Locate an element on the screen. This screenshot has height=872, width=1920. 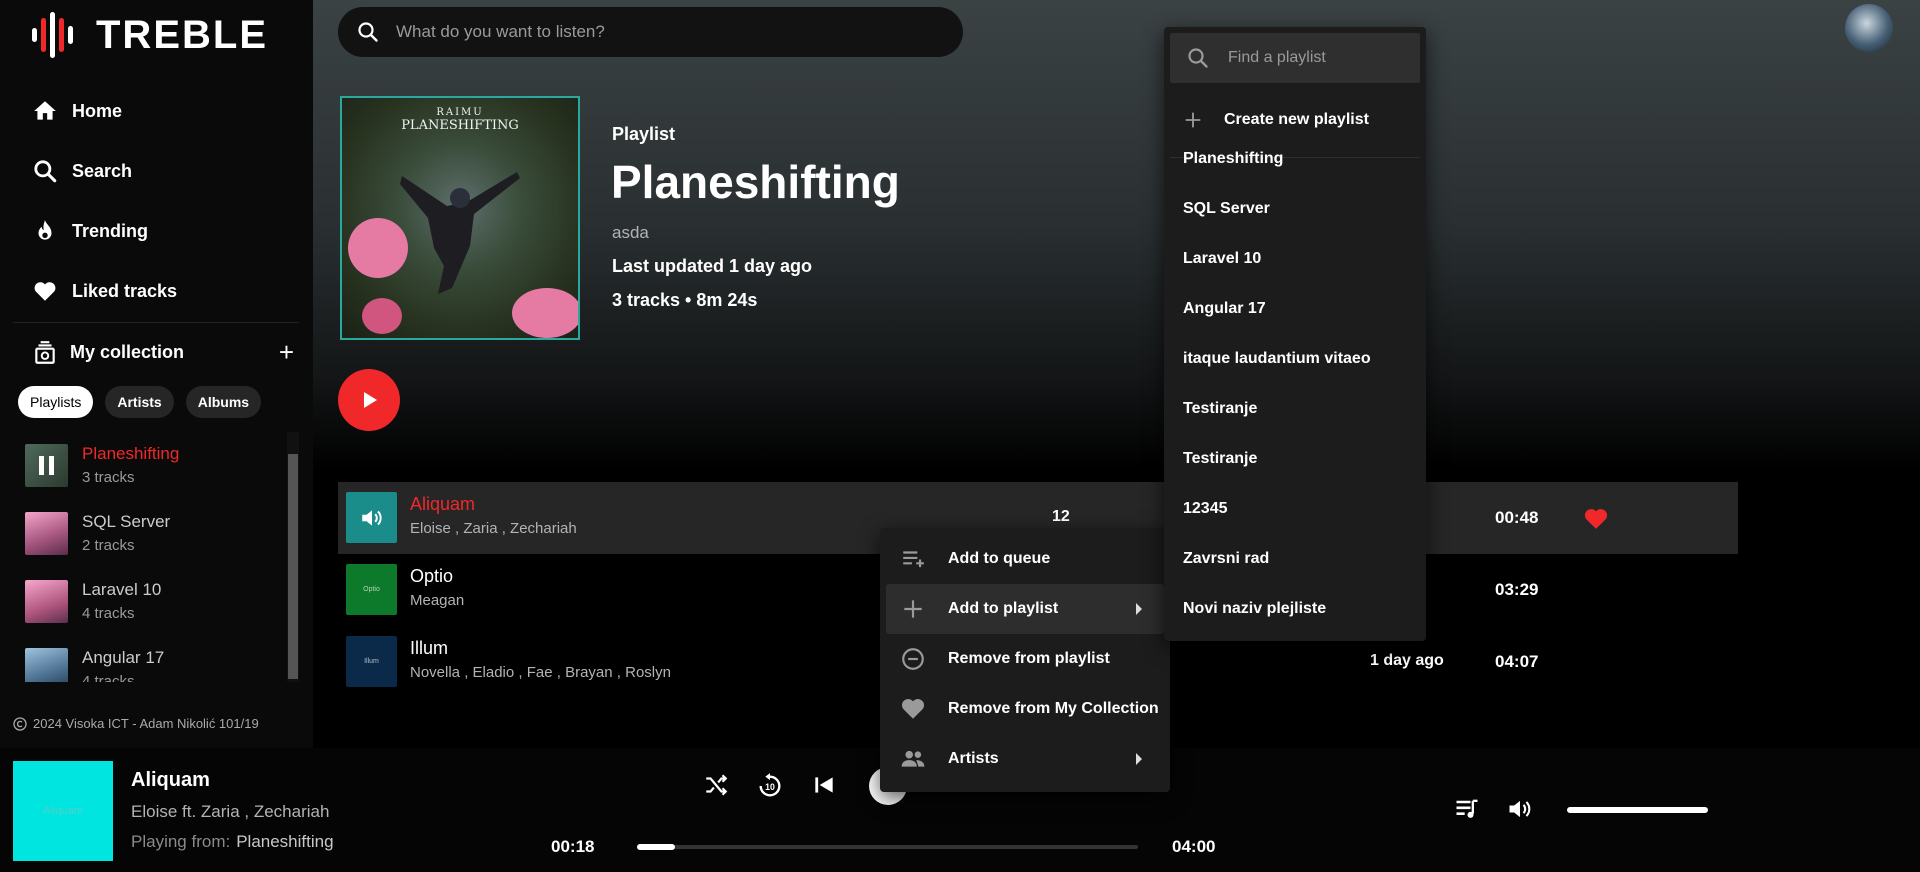
collection-item-sub: 4 tracks is located at coordinates (108, 613).